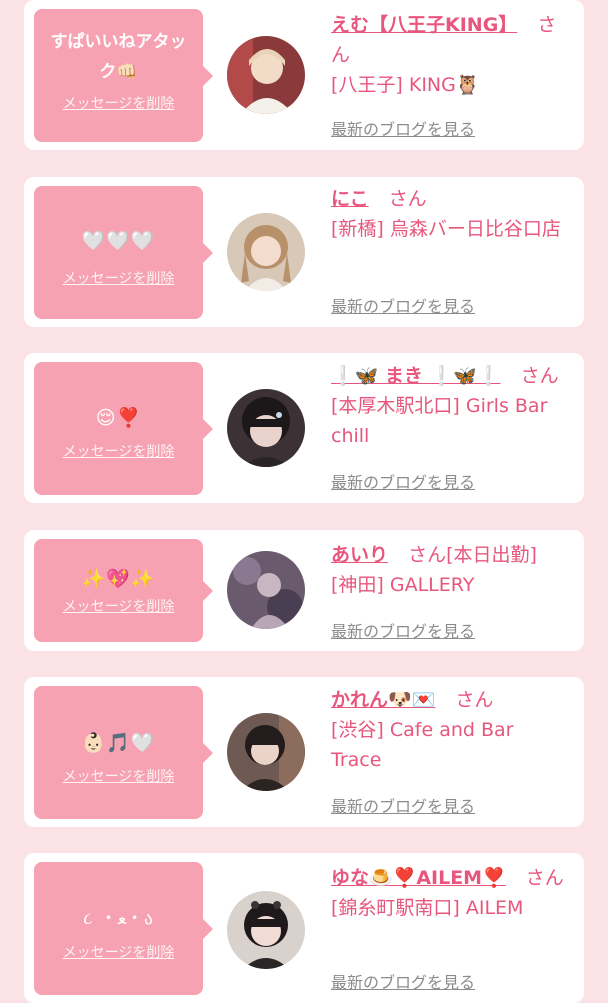 This screenshot has width=608, height=1003. What do you see at coordinates (416, 376) in the screenshot?
I see `cast-name-link: ❕🦋 まき ❕🦋❕` at bounding box center [416, 376].